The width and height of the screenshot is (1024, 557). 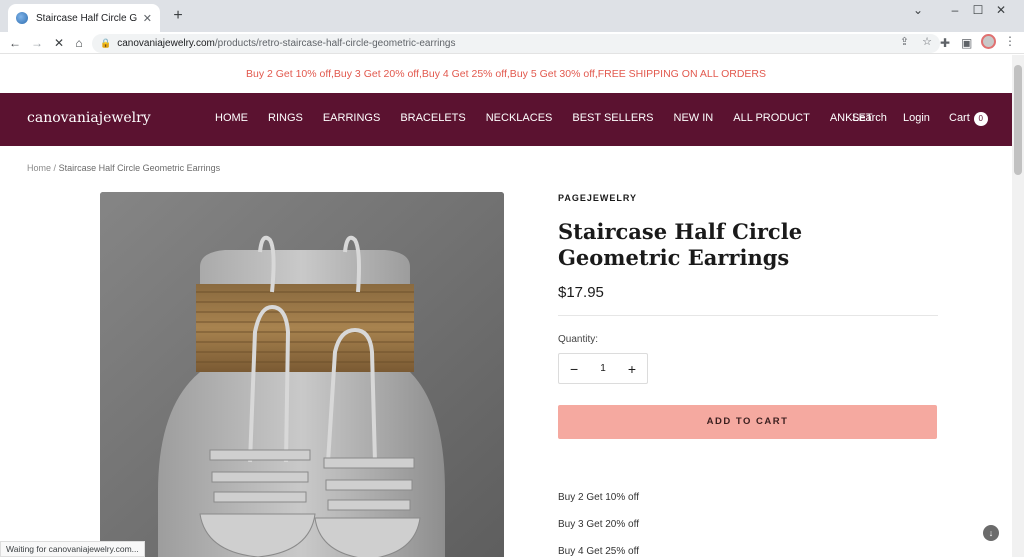 I want to click on offer-item: Buy 4 Get 25% off, so click(x=598, y=551).